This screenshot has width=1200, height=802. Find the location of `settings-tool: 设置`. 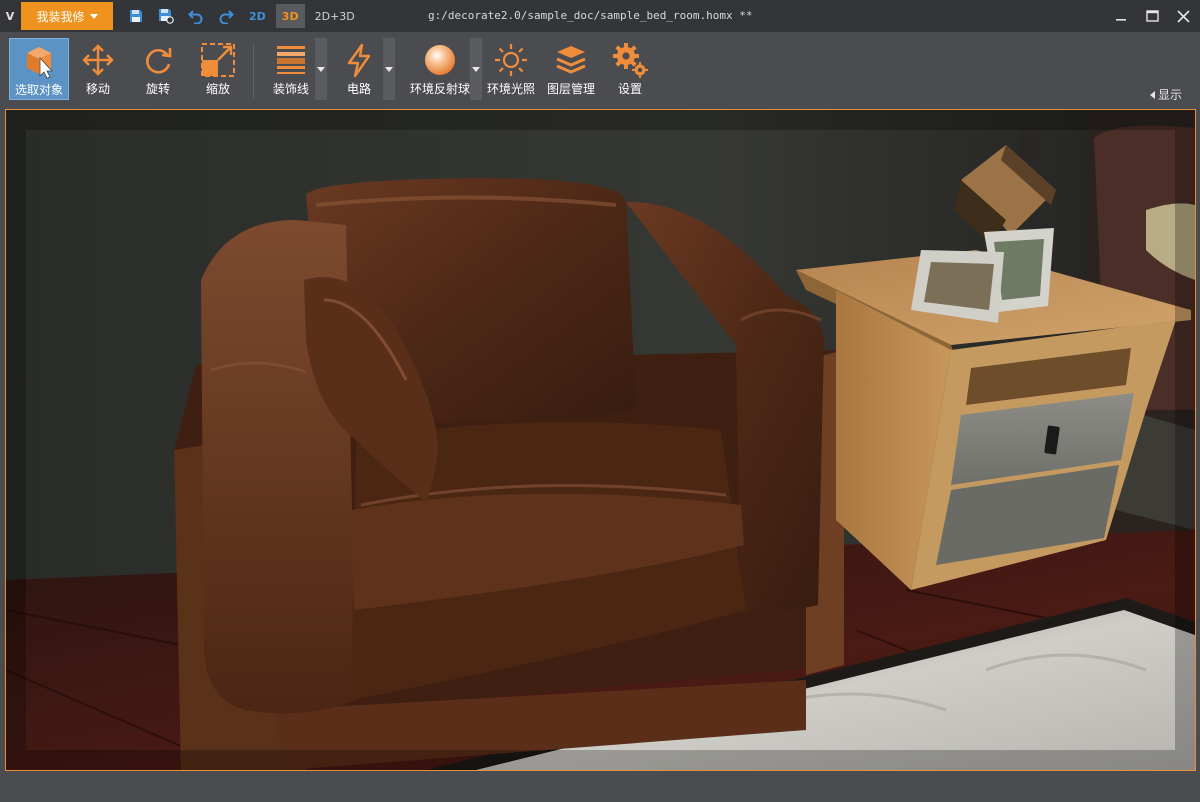

settings-tool: 设置 is located at coordinates (630, 69).